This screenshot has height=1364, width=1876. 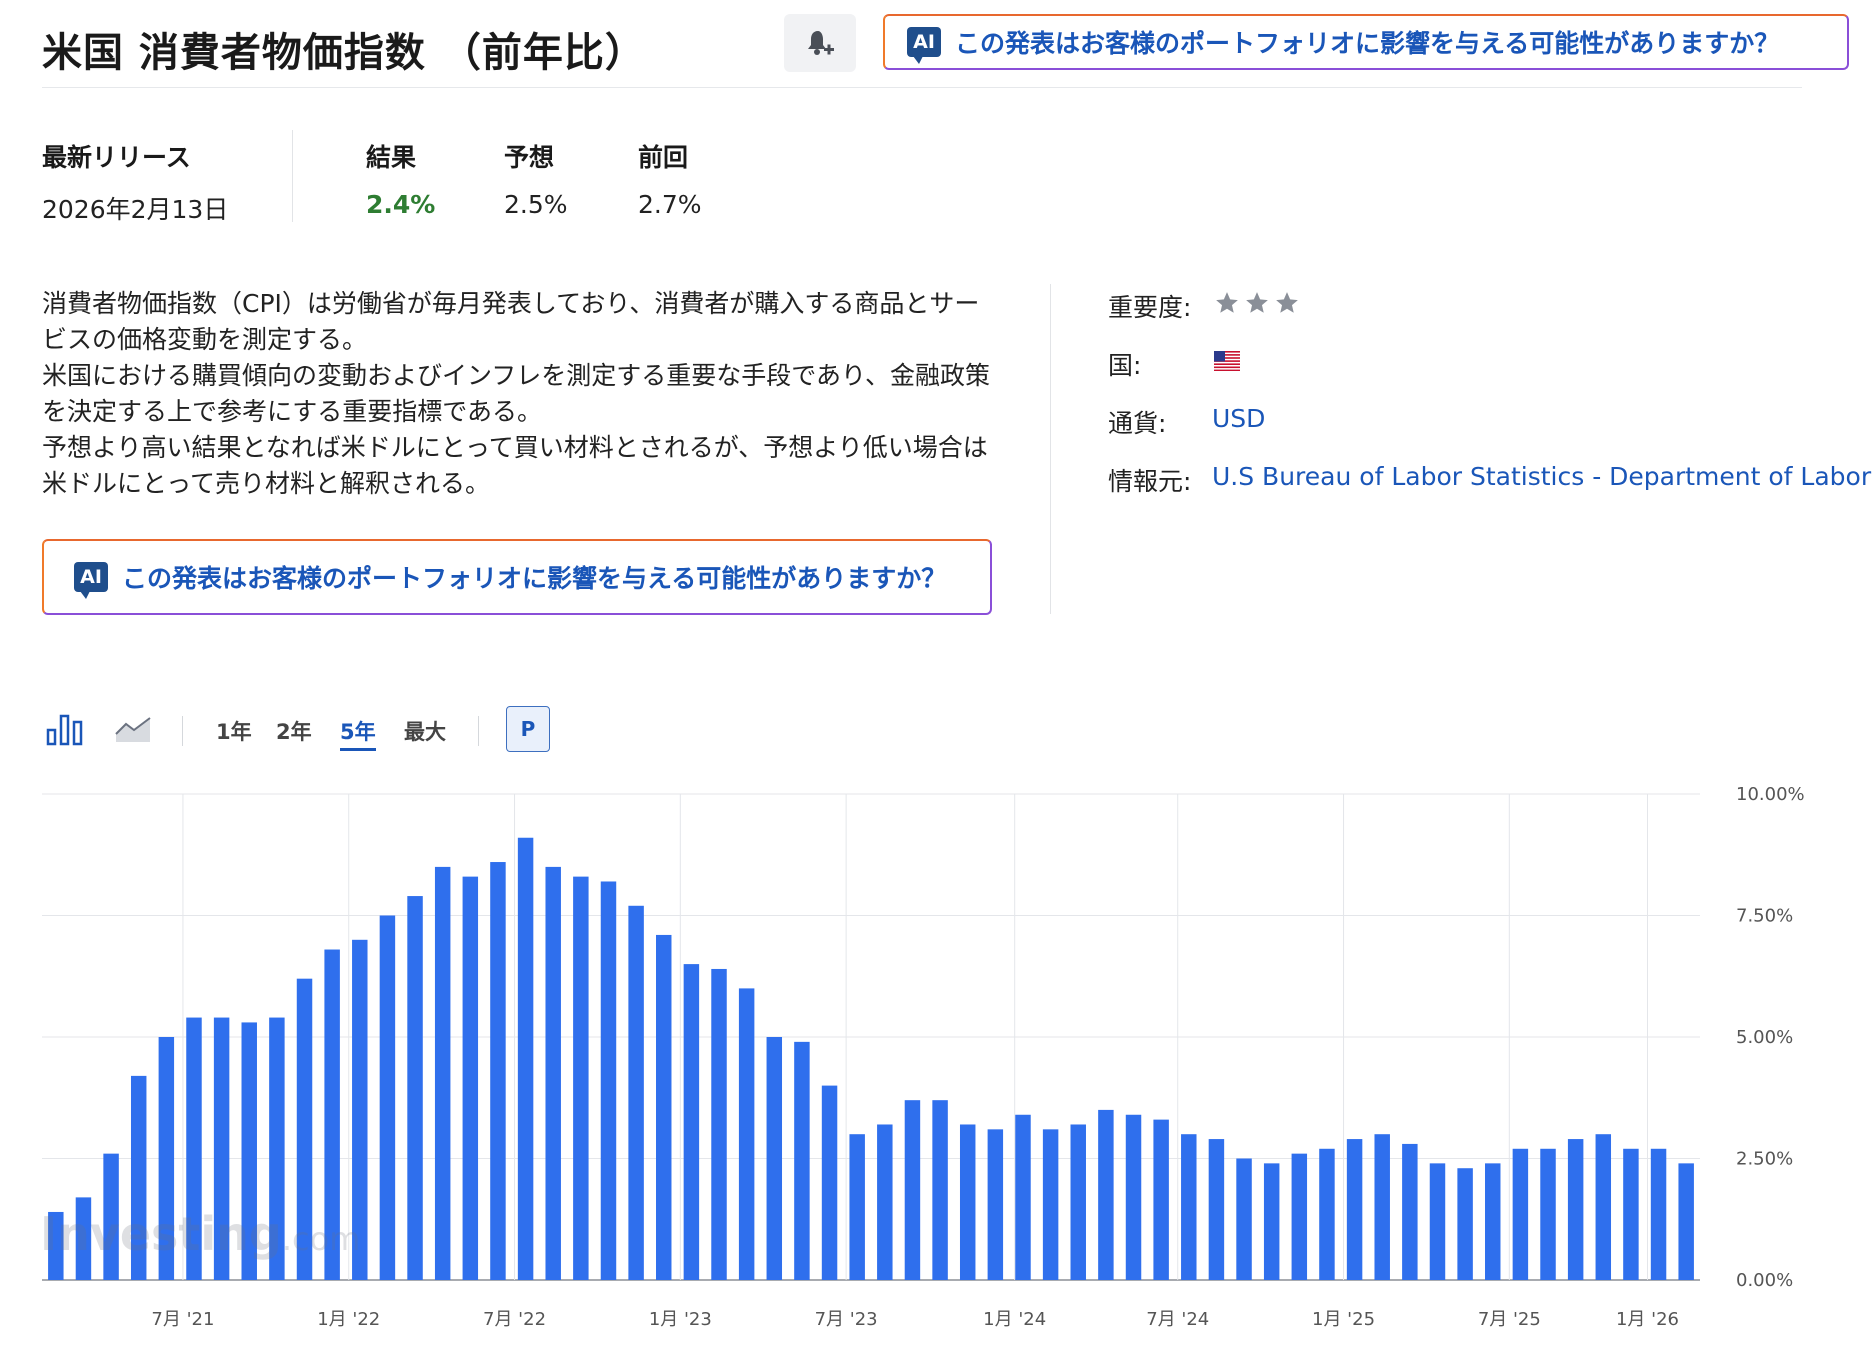 What do you see at coordinates (1238, 418) in the screenshot?
I see `currency-value: USD` at bounding box center [1238, 418].